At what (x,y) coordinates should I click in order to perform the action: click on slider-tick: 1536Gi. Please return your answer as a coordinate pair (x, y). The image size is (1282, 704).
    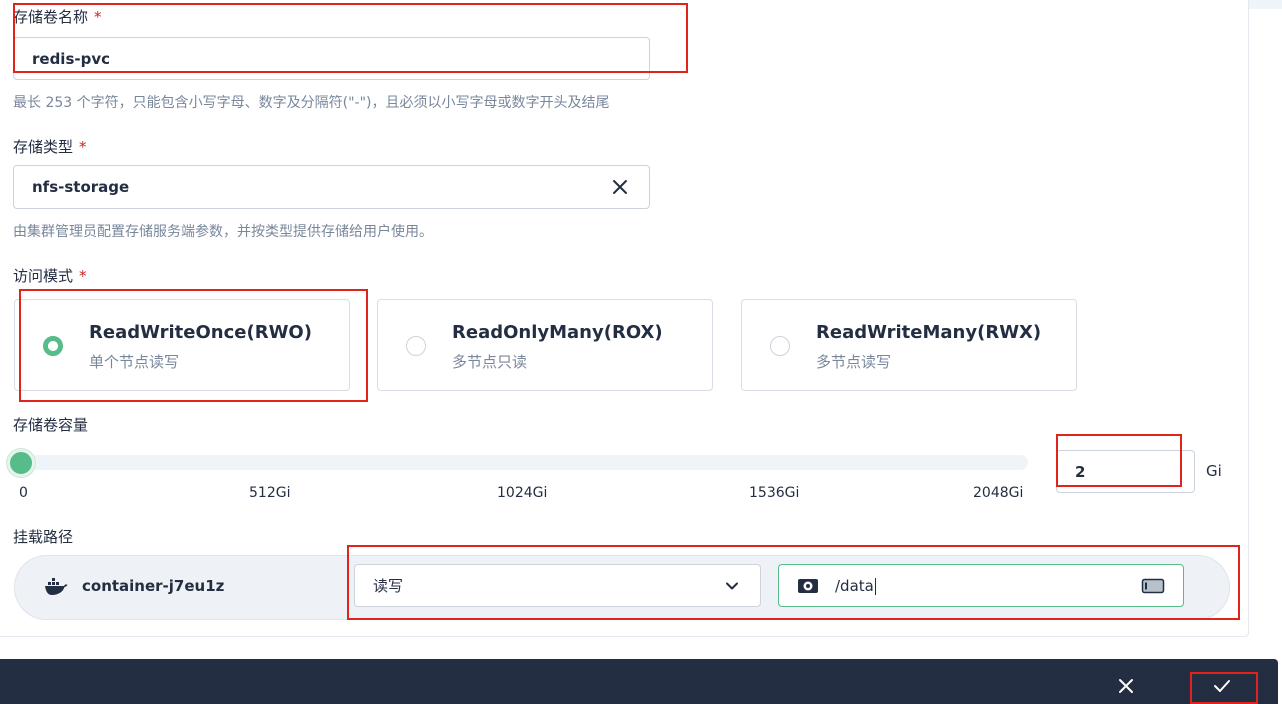
    Looking at the image, I should click on (774, 493).